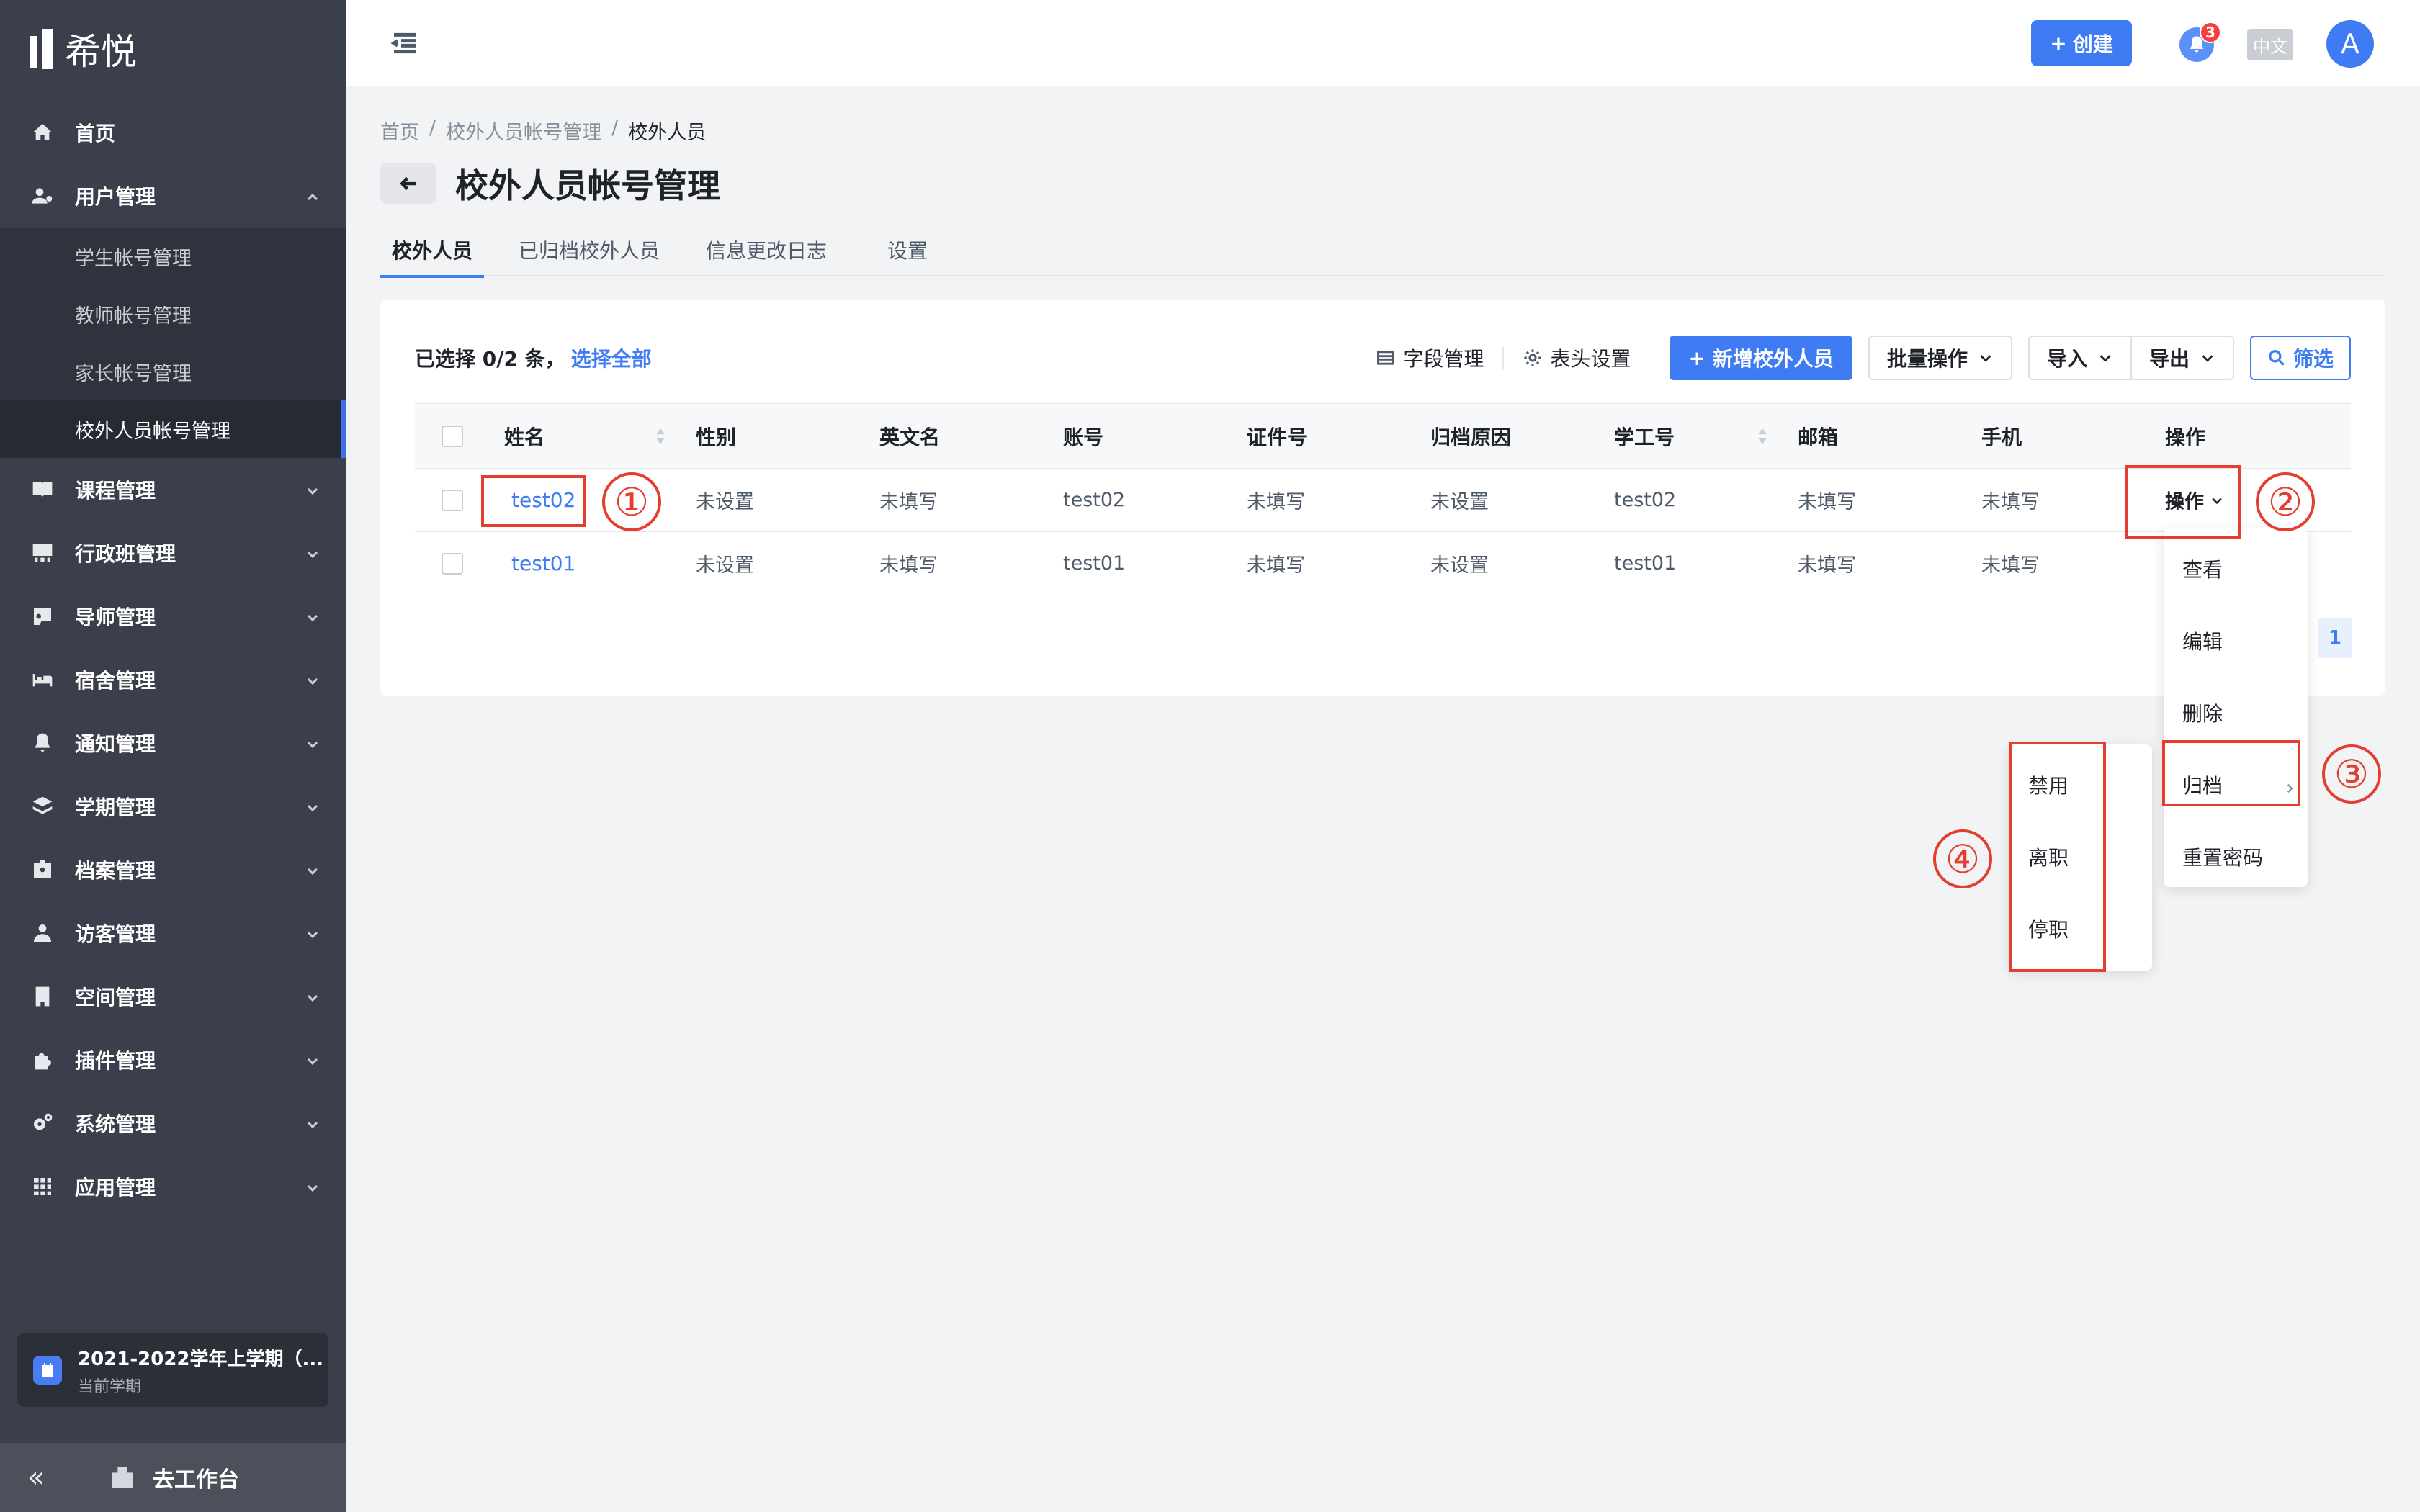 This screenshot has width=2420, height=1512. I want to click on user-management-submenu: 学生帐号管理 教师帐号管理 家长帐号管理 校外人员帐号管理, so click(173, 343).